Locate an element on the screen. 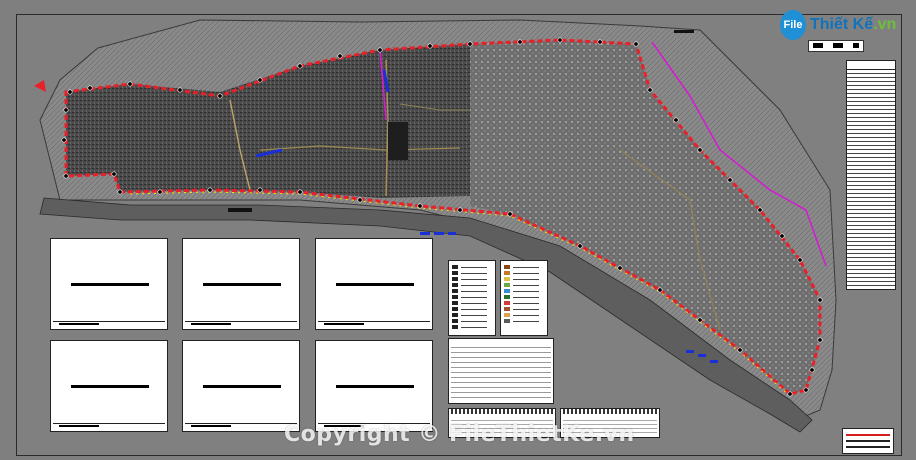  site-logo: File Thiết Kế.vn is located at coordinates (838, 25).